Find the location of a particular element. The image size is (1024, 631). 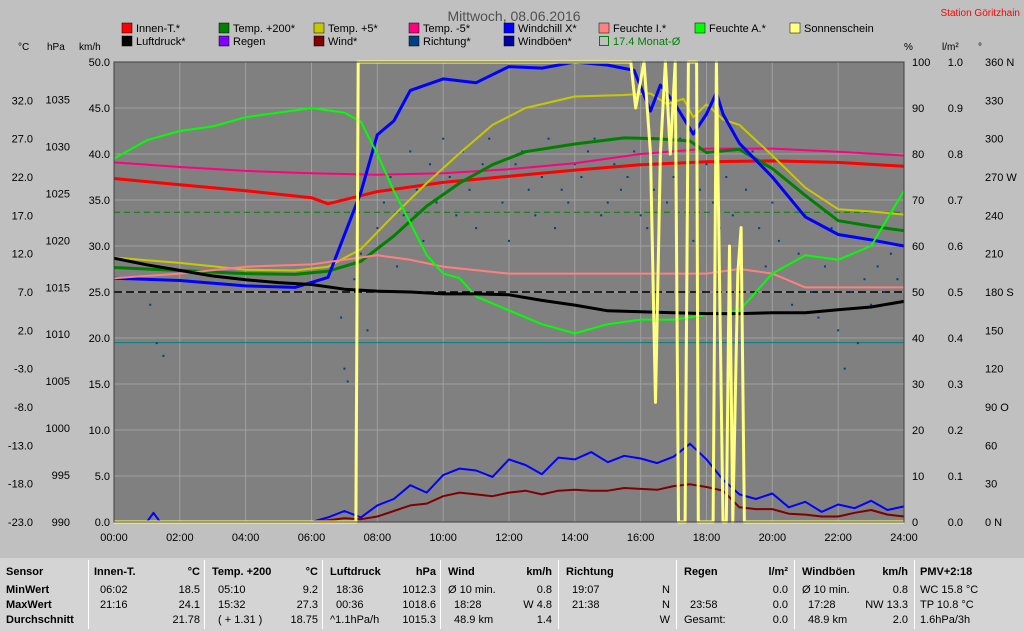

pressure-tick-label: 1000 is located at coordinates (58, 429).